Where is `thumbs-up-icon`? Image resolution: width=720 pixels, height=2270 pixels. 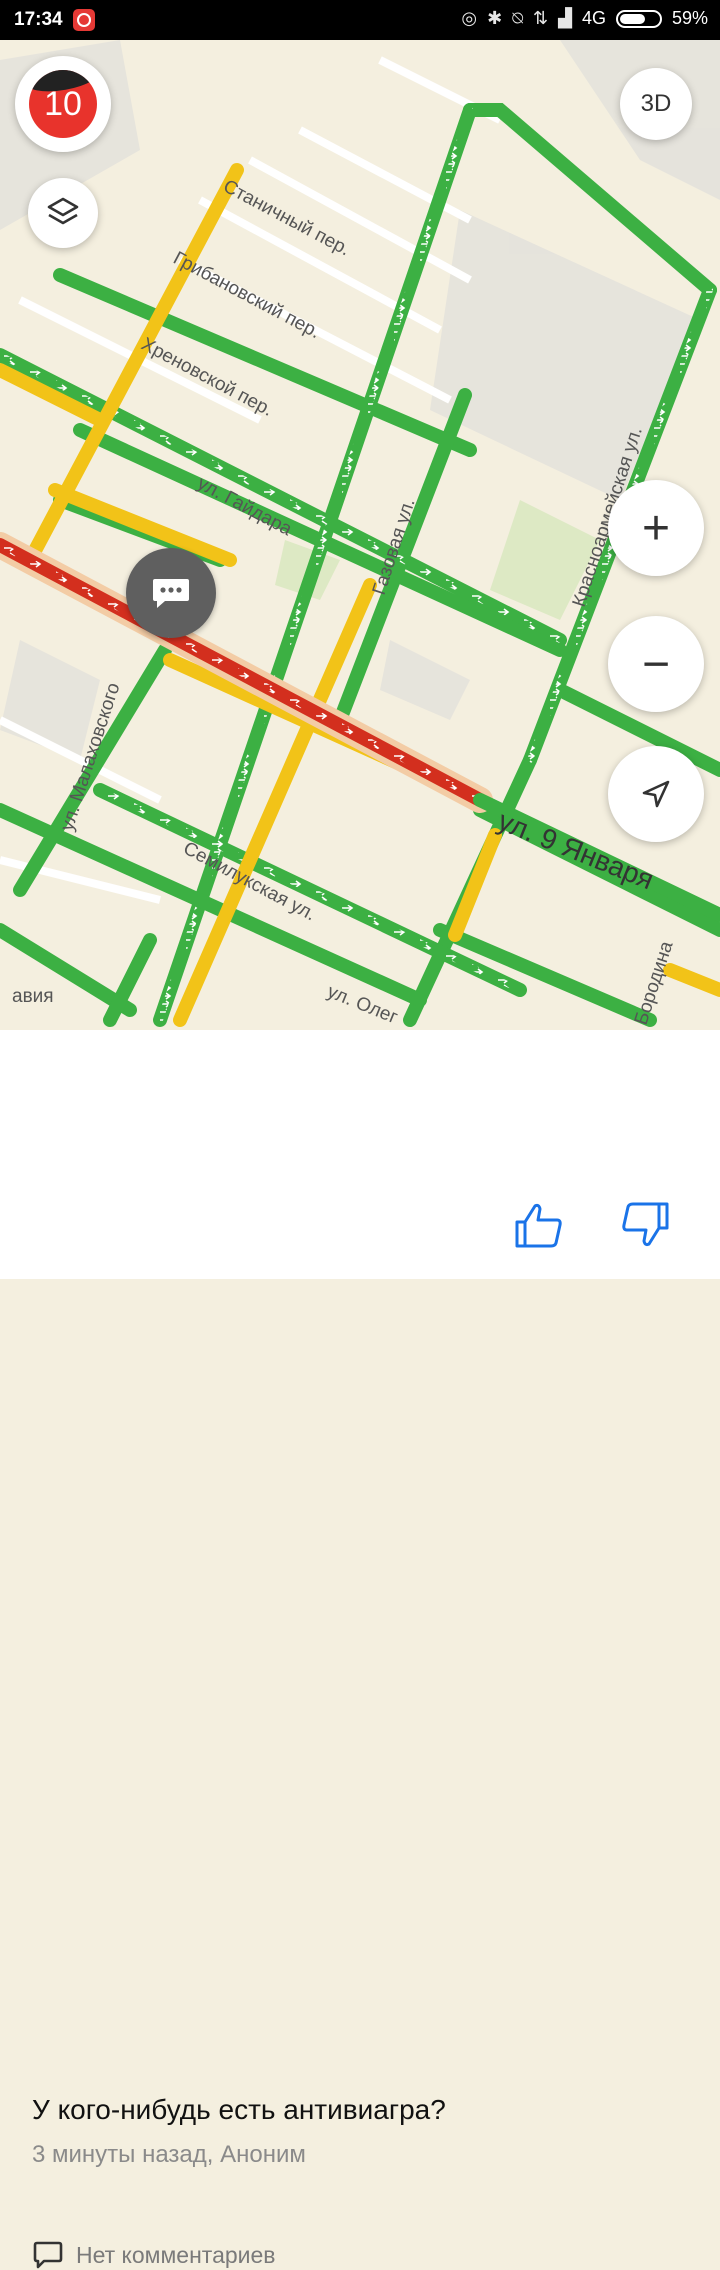 thumbs-up-icon is located at coordinates (538, 1225).